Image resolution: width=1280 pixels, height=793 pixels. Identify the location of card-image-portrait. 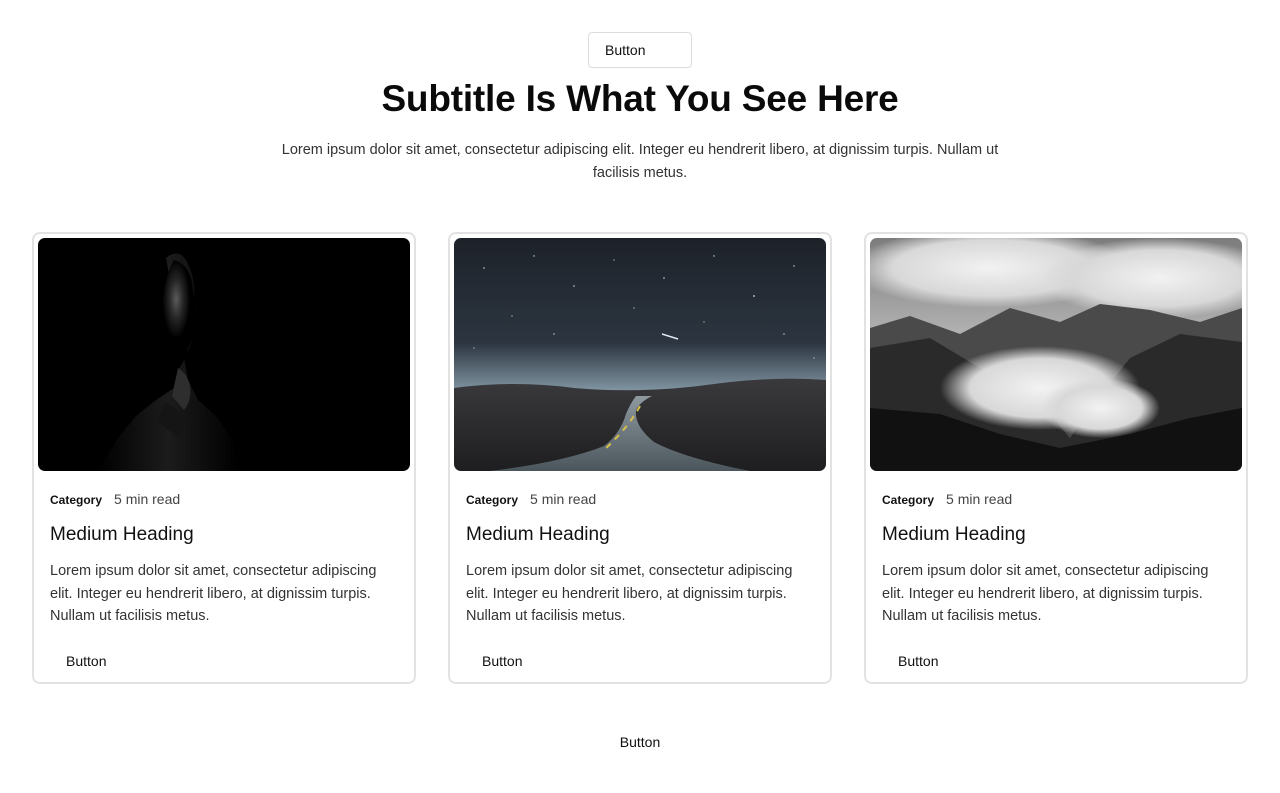
(224, 354).